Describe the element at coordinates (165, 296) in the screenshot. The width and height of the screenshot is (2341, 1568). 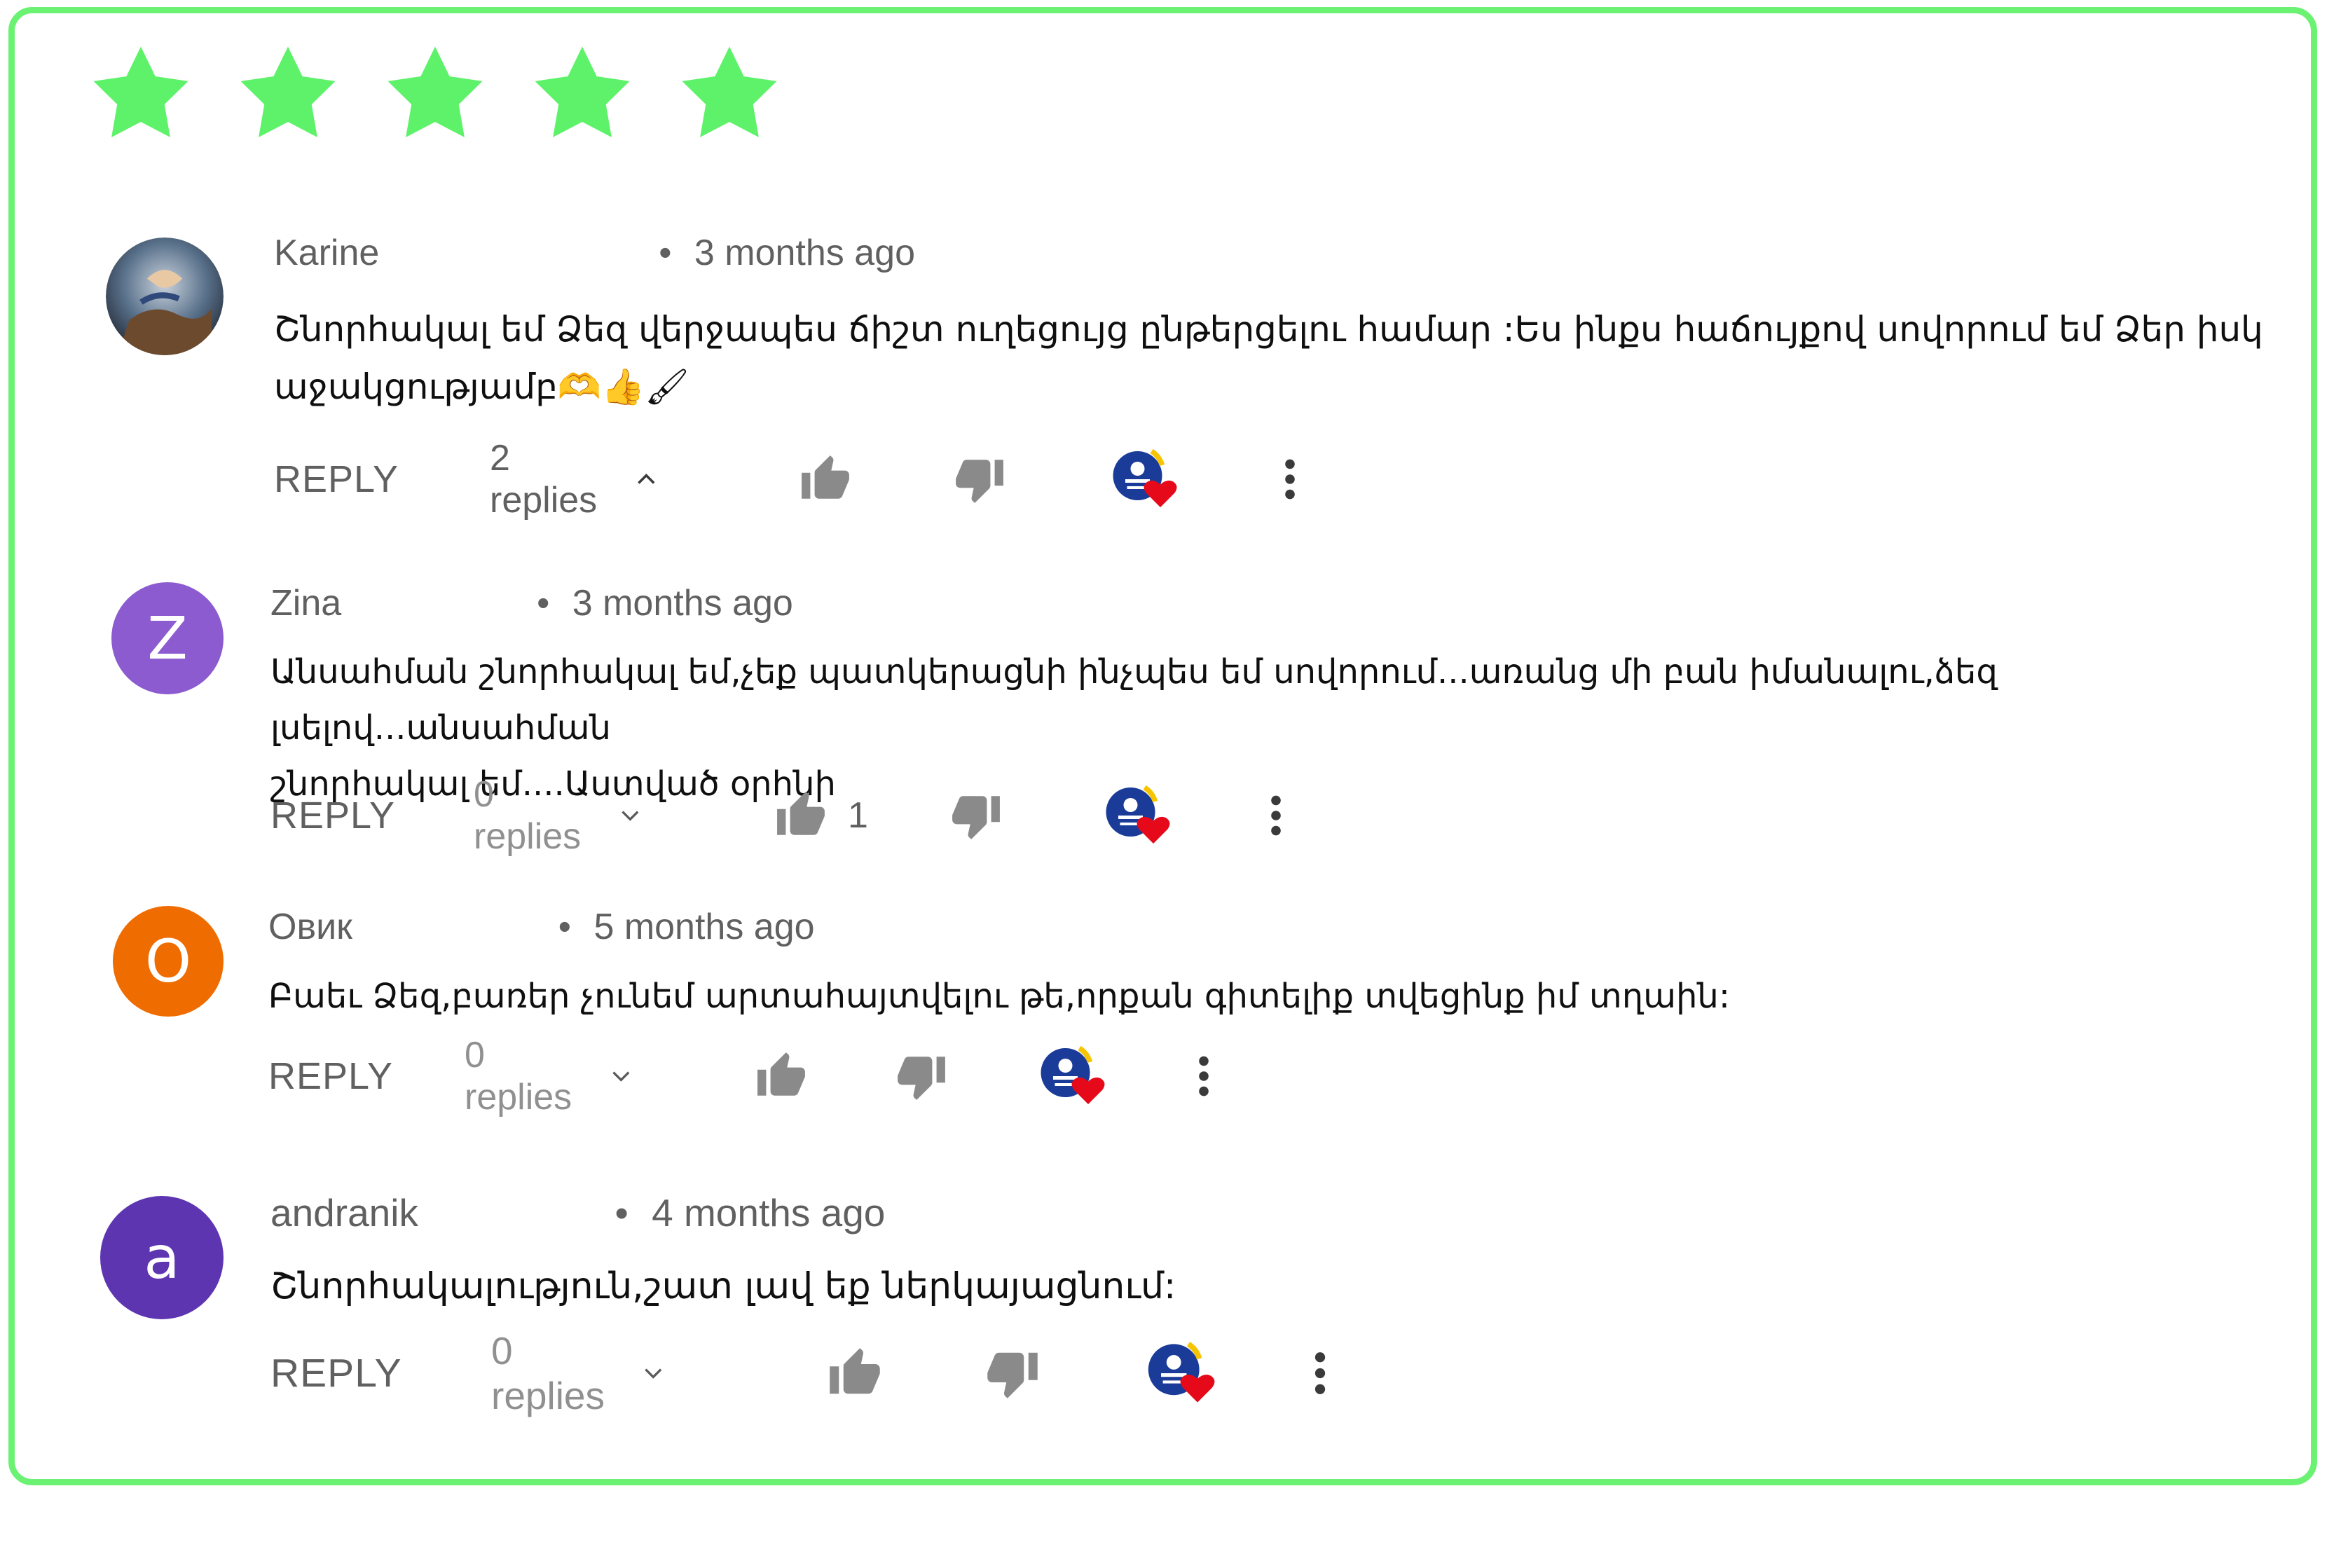
I see `avatar` at that location.